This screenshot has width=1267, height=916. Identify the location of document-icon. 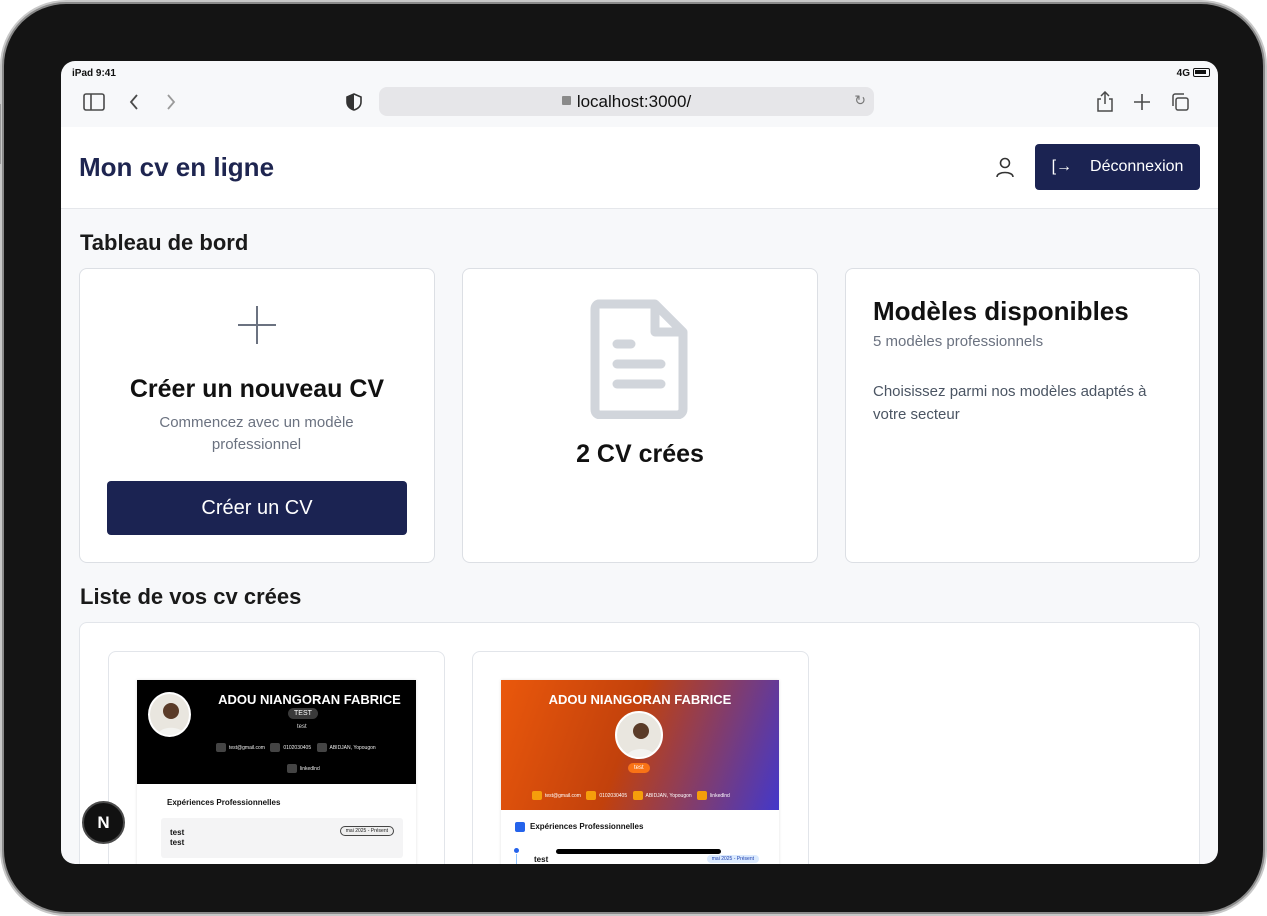
(639, 359).